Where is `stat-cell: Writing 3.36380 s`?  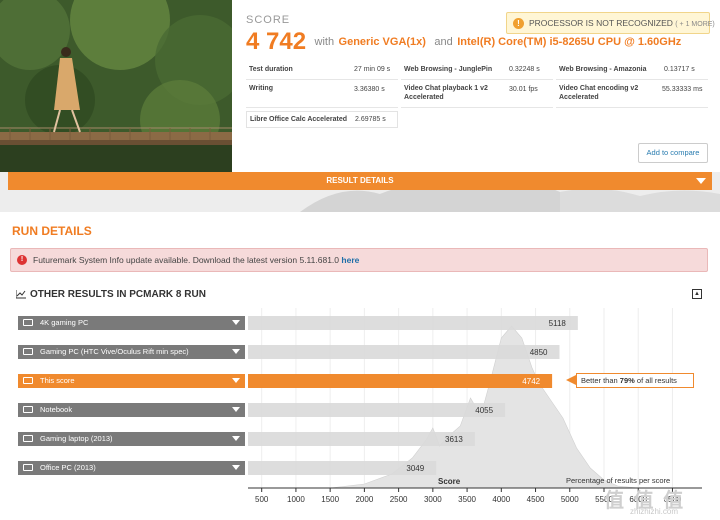 stat-cell: Writing 3.36380 s is located at coordinates (322, 95).